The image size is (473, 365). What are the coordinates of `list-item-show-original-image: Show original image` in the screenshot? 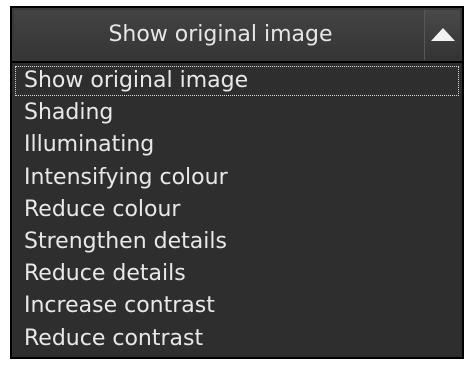 It's located at (237, 81).